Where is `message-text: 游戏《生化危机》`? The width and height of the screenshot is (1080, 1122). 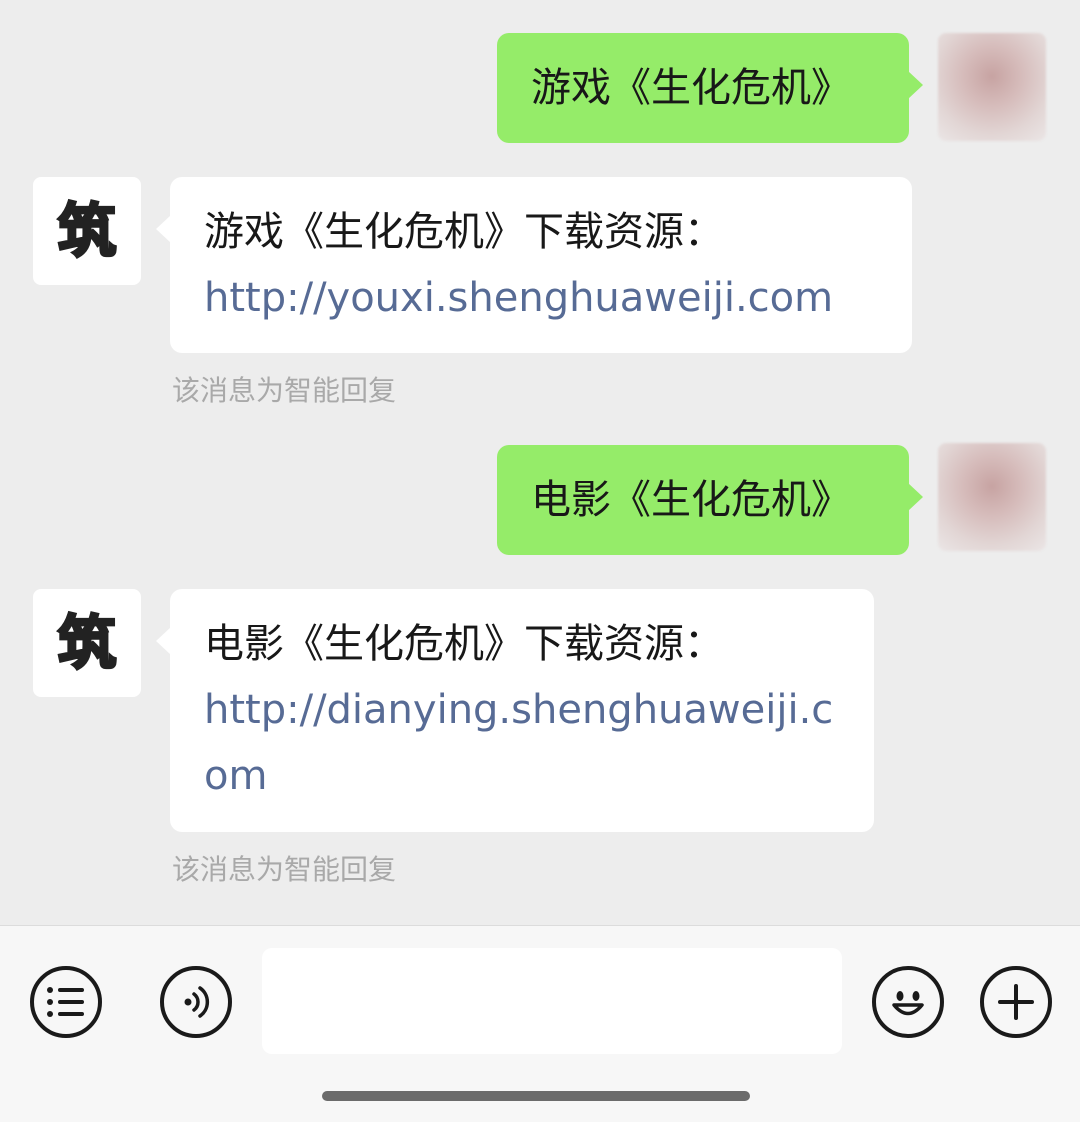 message-text: 游戏《生化危机》 is located at coordinates (691, 88).